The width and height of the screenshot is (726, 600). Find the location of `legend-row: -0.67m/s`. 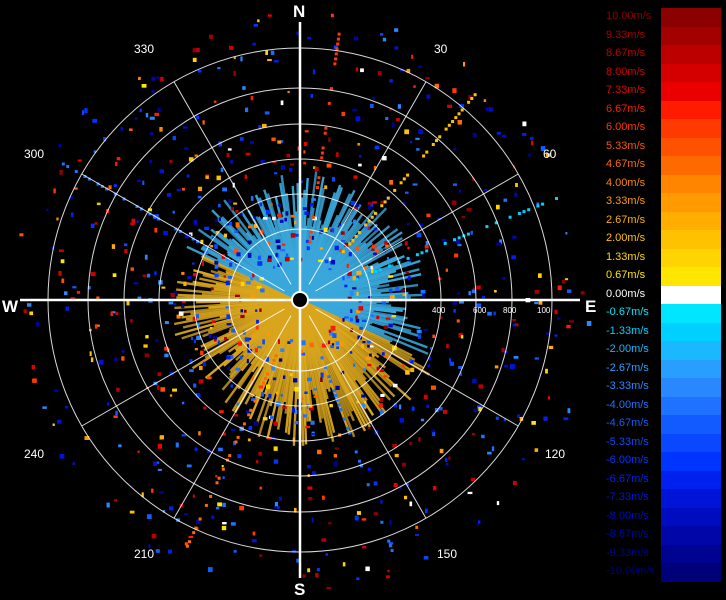

legend-row: -0.67m/s is located at coordinates (663, 313).